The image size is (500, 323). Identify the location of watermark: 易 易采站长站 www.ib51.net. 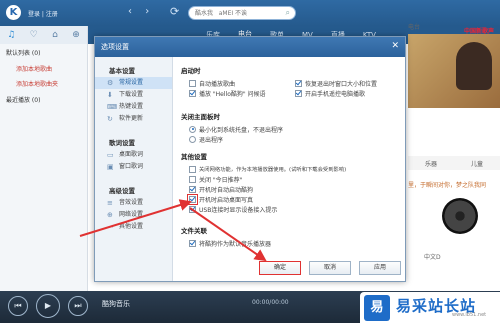
(430, 307).